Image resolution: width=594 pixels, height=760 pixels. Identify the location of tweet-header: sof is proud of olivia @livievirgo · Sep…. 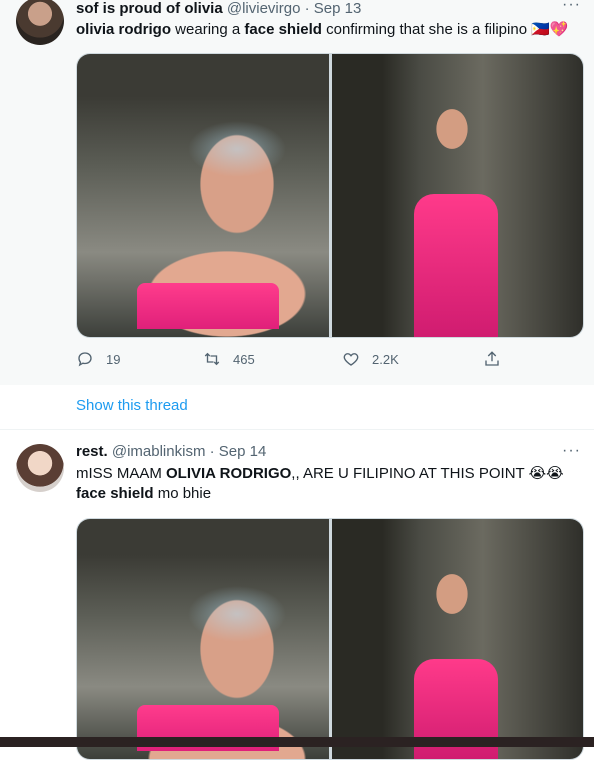
(218, 9).